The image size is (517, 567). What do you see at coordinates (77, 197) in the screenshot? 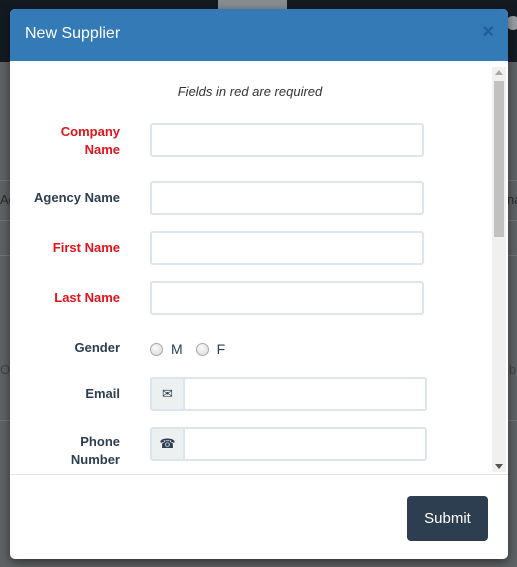
I see `agency-name-label: Agency Name` at bounding box center [77, 197].